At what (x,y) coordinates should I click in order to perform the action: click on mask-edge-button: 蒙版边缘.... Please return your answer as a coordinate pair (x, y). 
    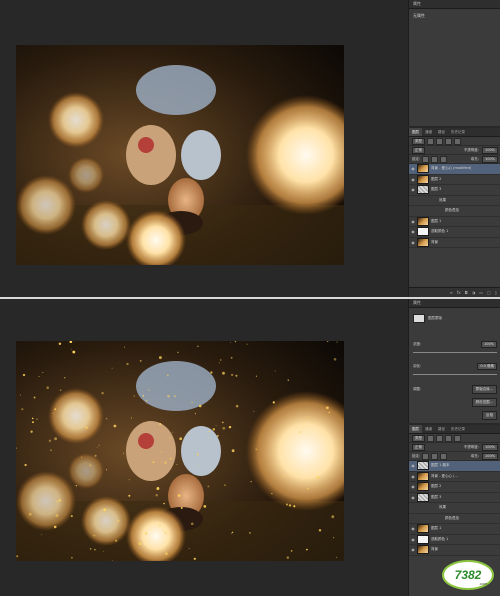
    Looking at the image, I should click on (484, 389).